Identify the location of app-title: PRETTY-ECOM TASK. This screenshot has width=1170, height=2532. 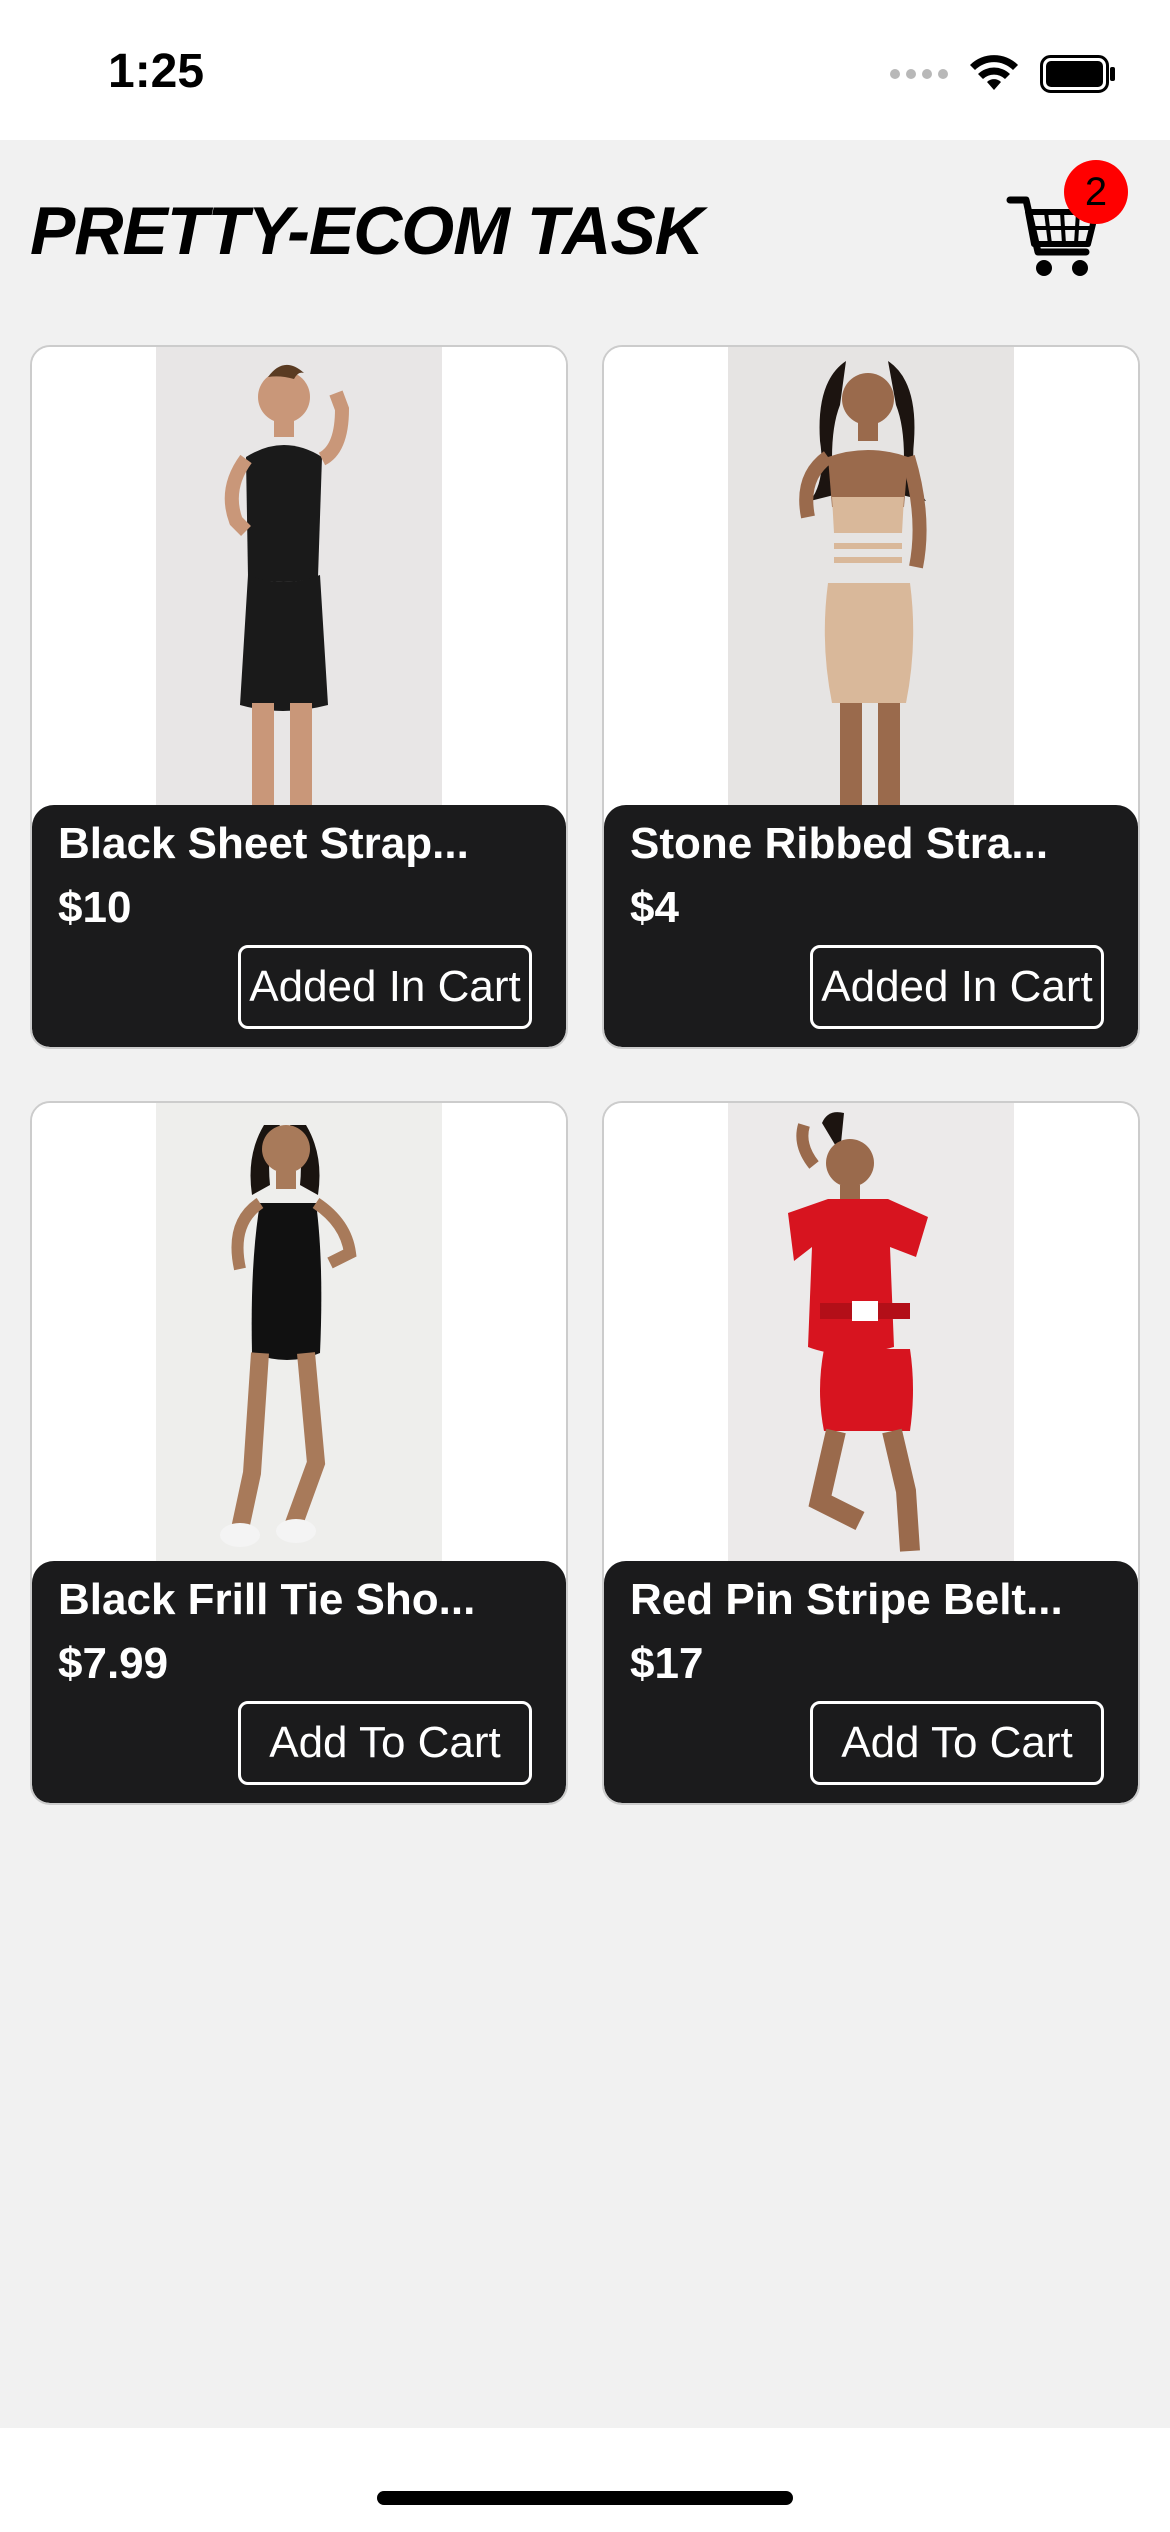
(367, 231).